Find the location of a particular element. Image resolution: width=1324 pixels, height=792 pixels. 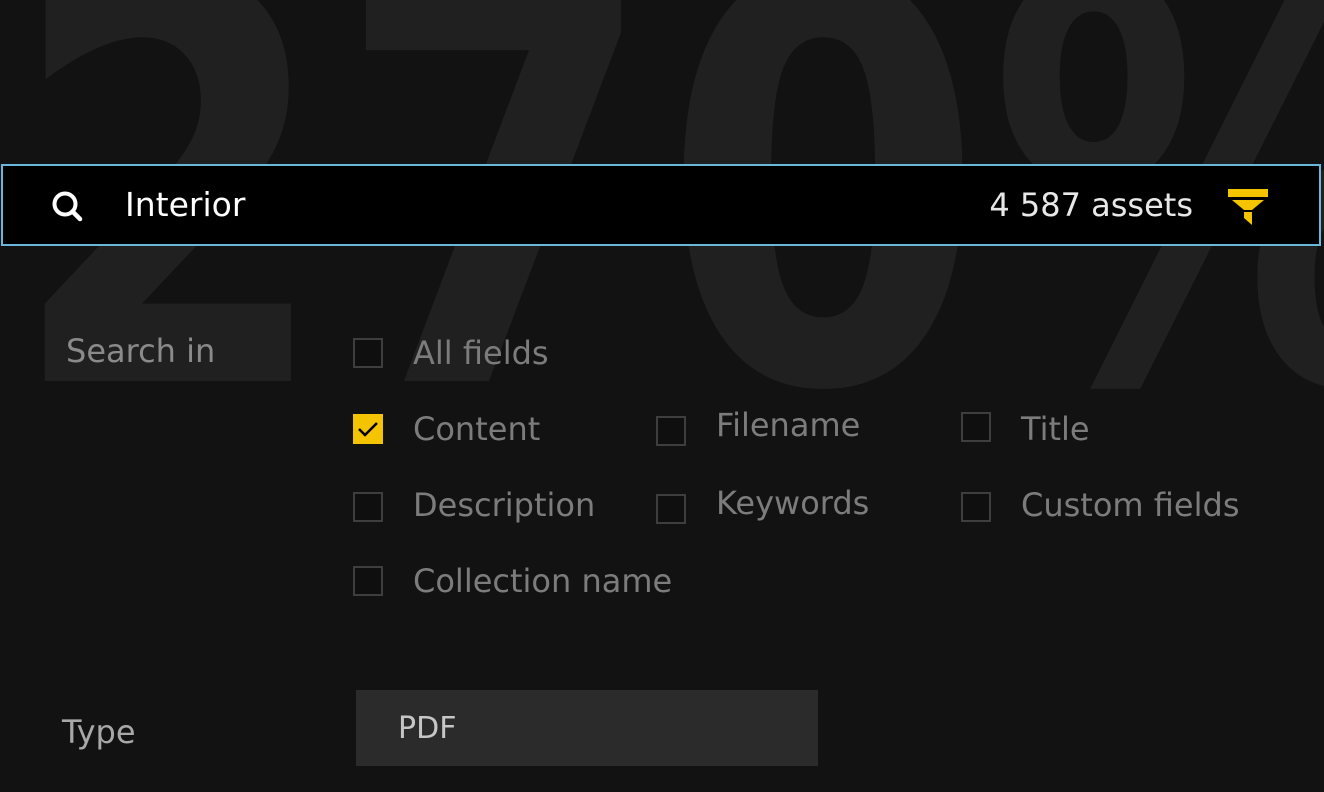

option-title: Title is located at coordinates (1025, 429).